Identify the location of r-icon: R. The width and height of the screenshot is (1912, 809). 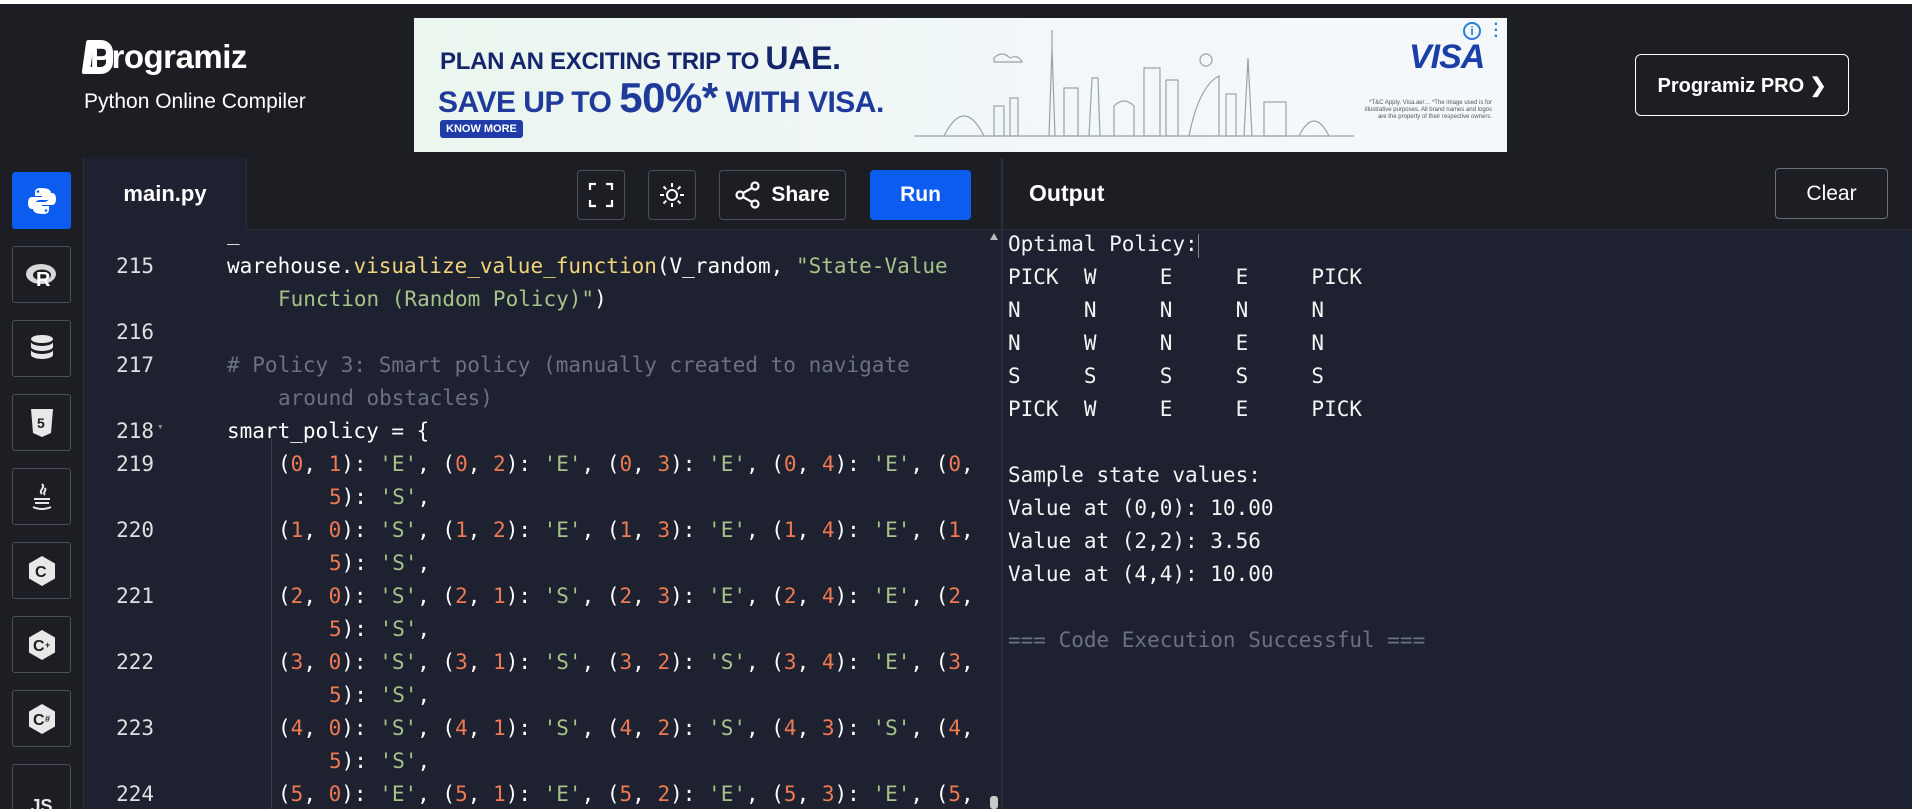
(40, 275).